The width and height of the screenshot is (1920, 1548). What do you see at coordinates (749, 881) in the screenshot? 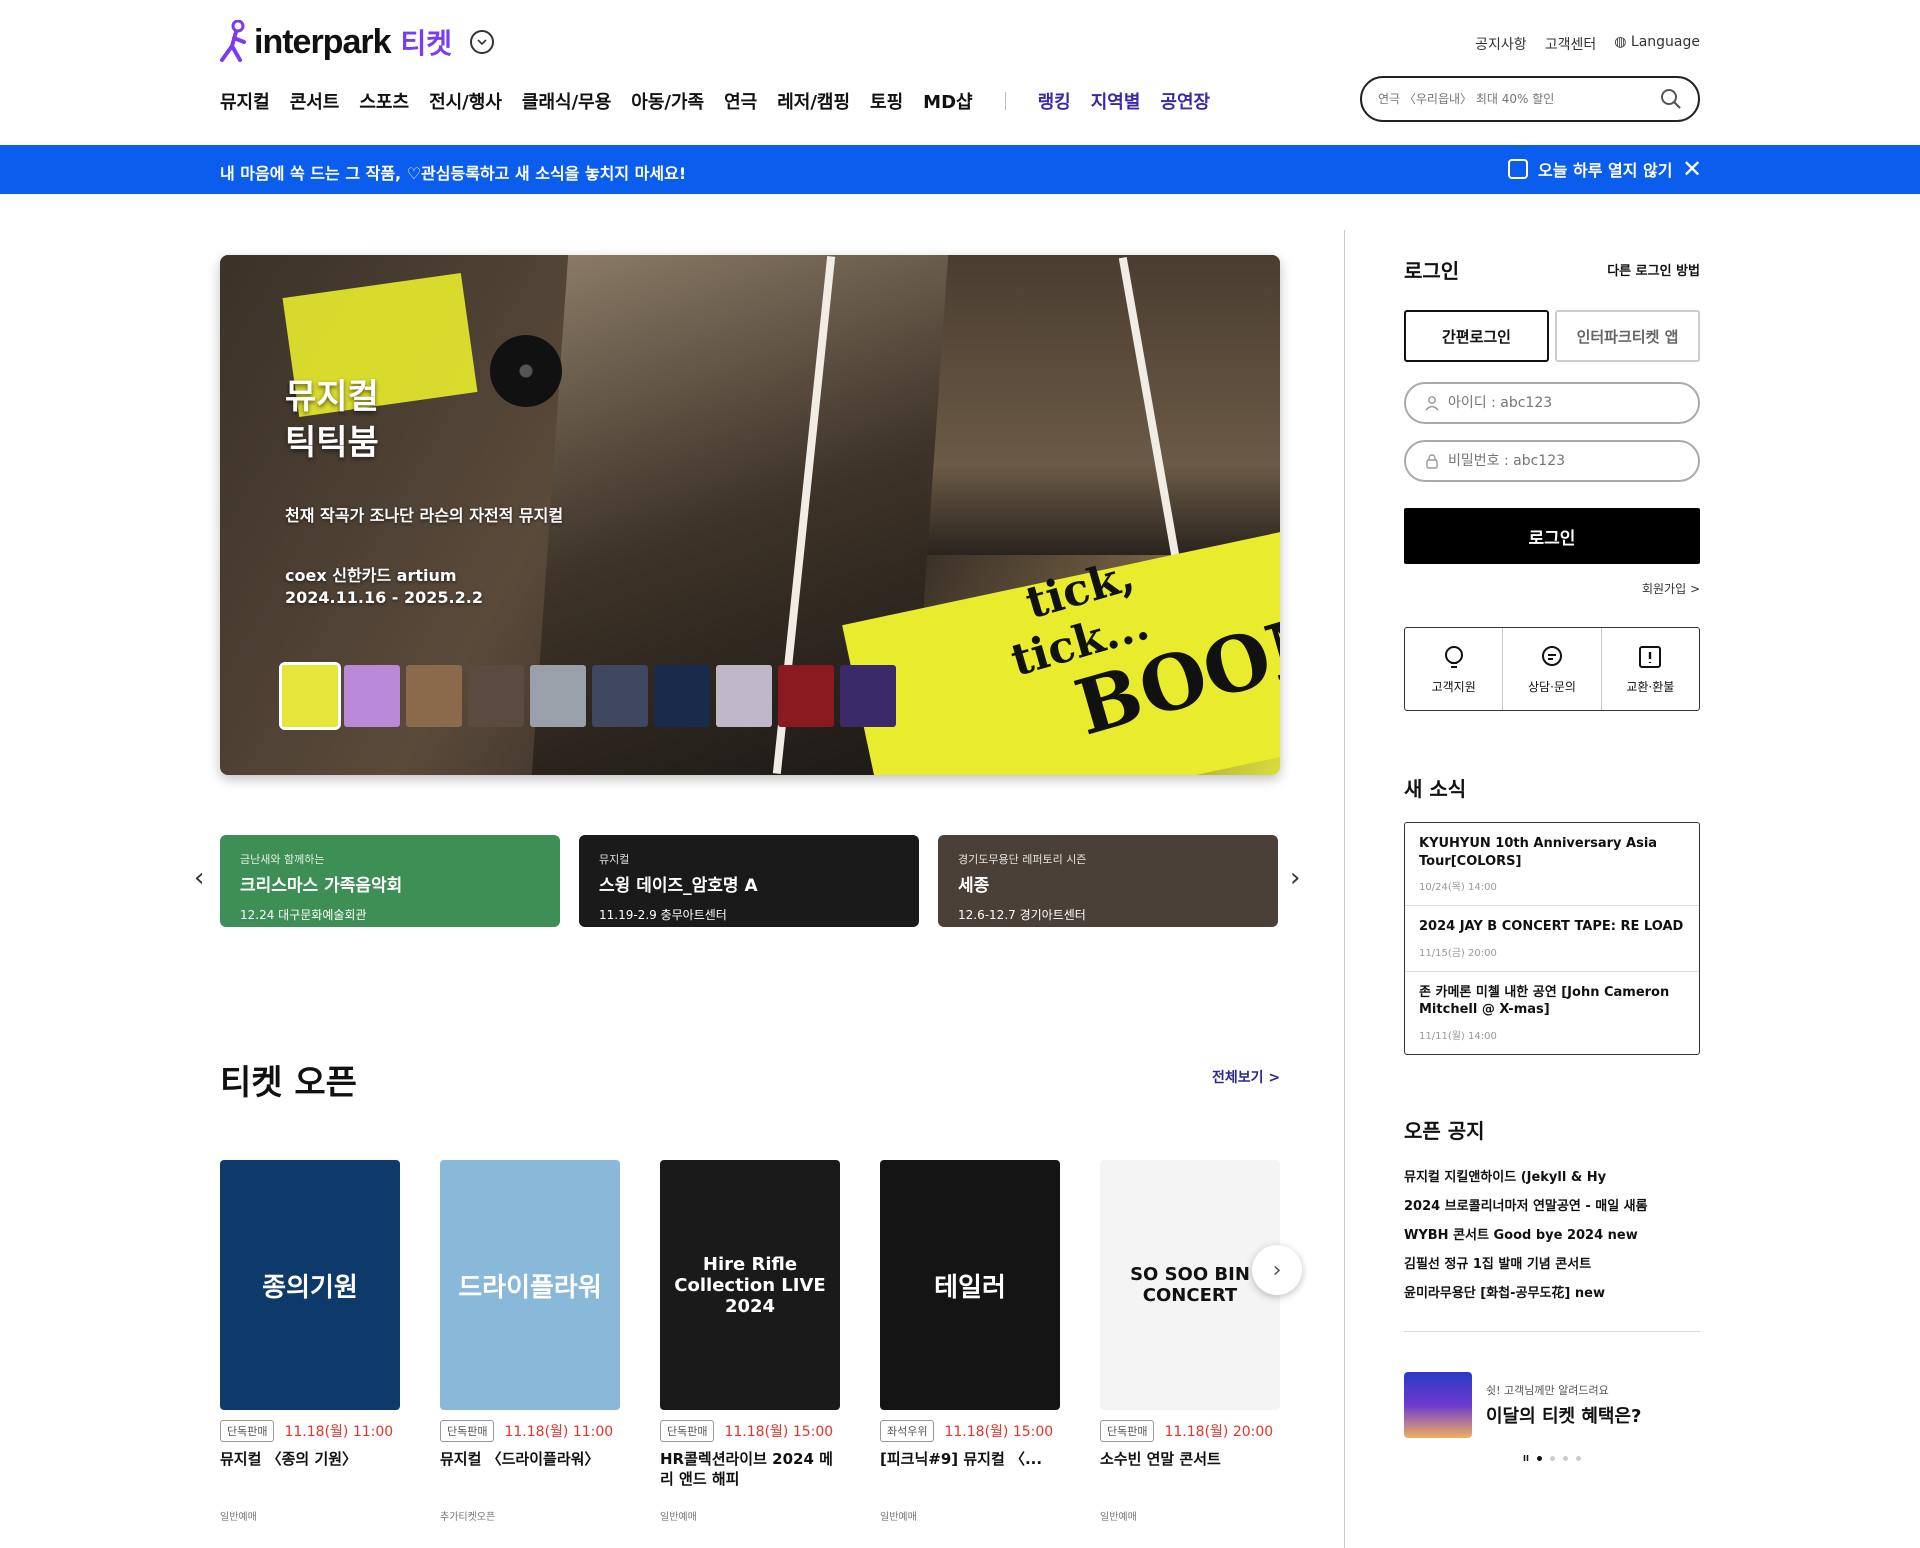
I see `promo-card-2: 뮤지컬 스윙 데이즈_암호명 A 11.19-2.9 충무아트센터` at bounding box center [749, 881].